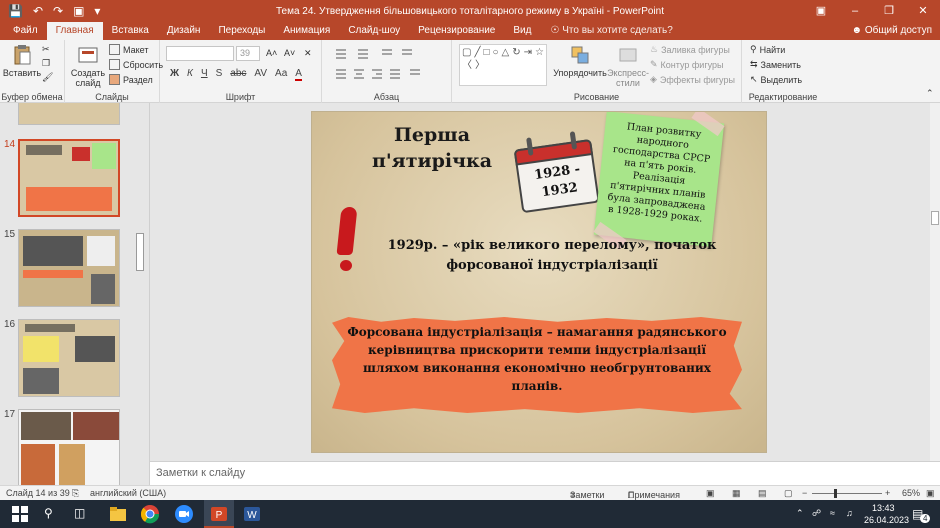 This screenshot has width=940, height=528. I want to click on paragraph-controls-icon, so click(387, 64).